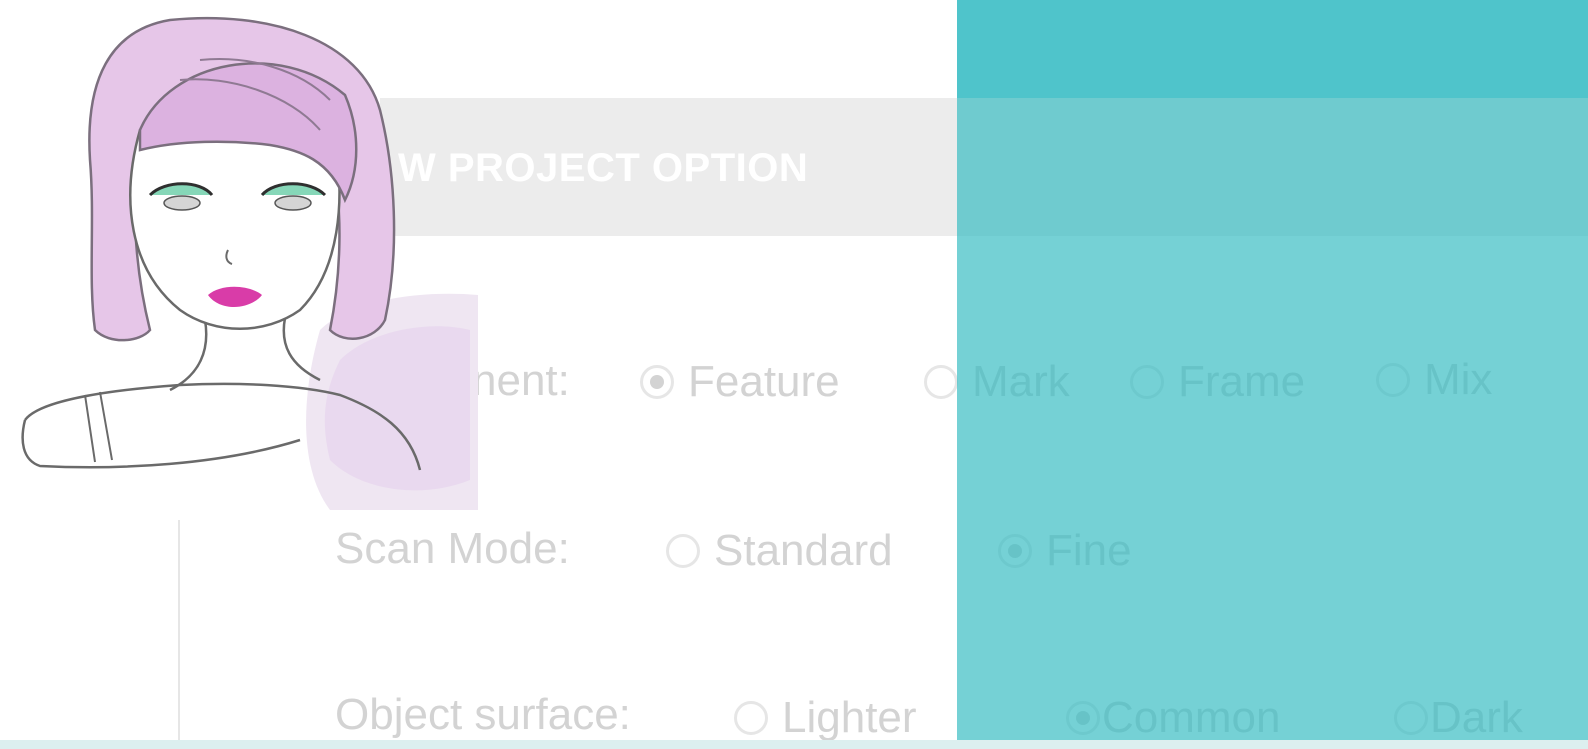  I want to click on radio-feature-label: Feature, so click(764, 381).